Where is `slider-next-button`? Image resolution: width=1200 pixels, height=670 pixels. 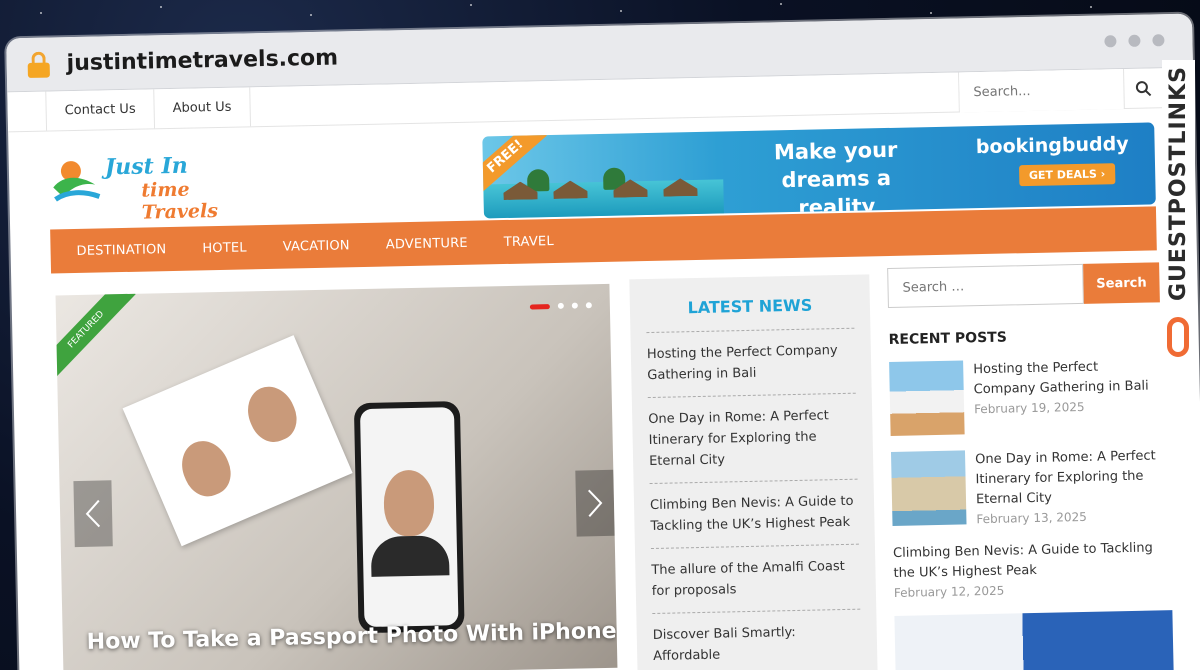
slider-next-button is located at coordinates (595, 503).